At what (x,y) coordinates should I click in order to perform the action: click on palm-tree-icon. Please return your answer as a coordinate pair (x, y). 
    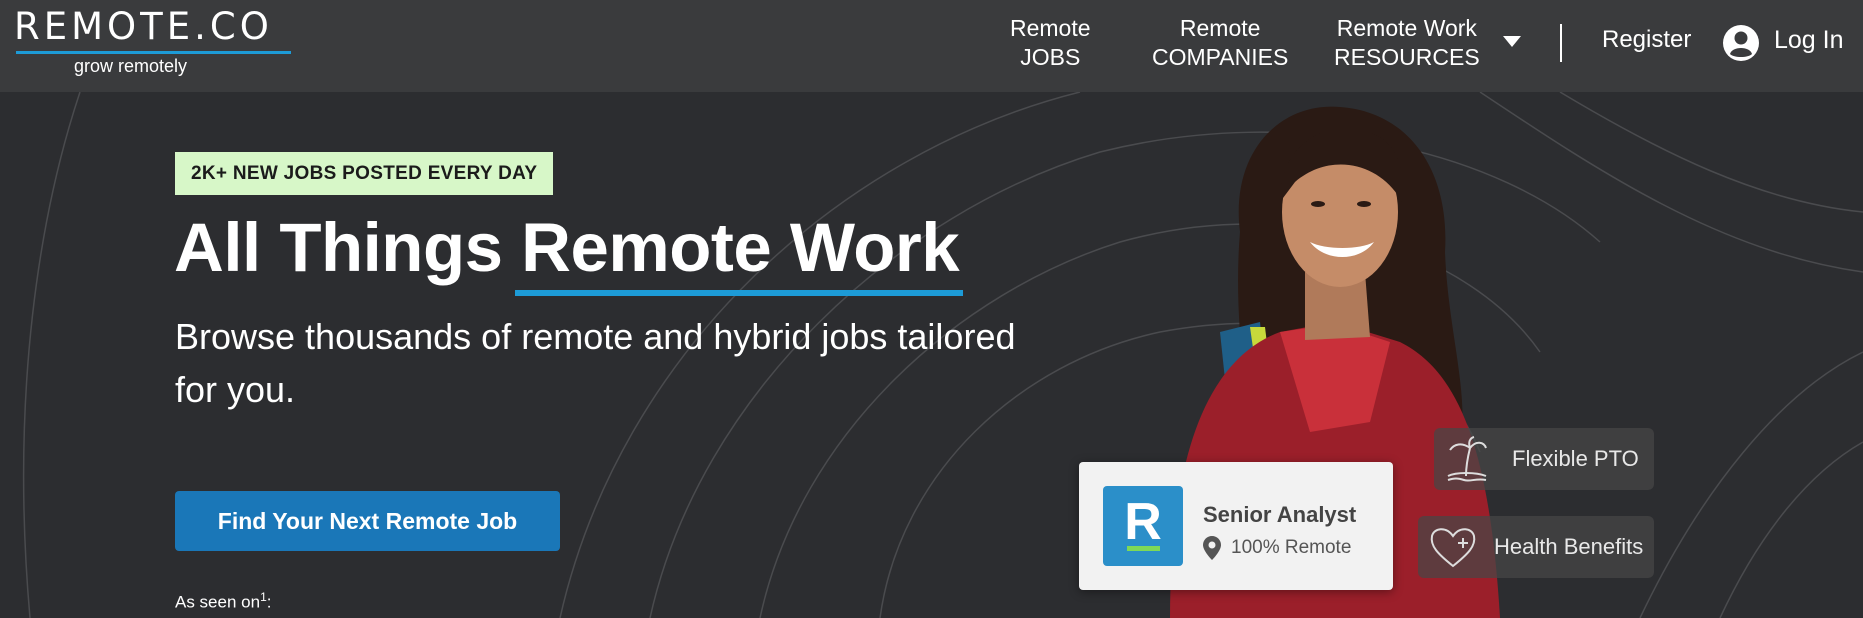
    Looking at the image, I should click on (1467, 459).